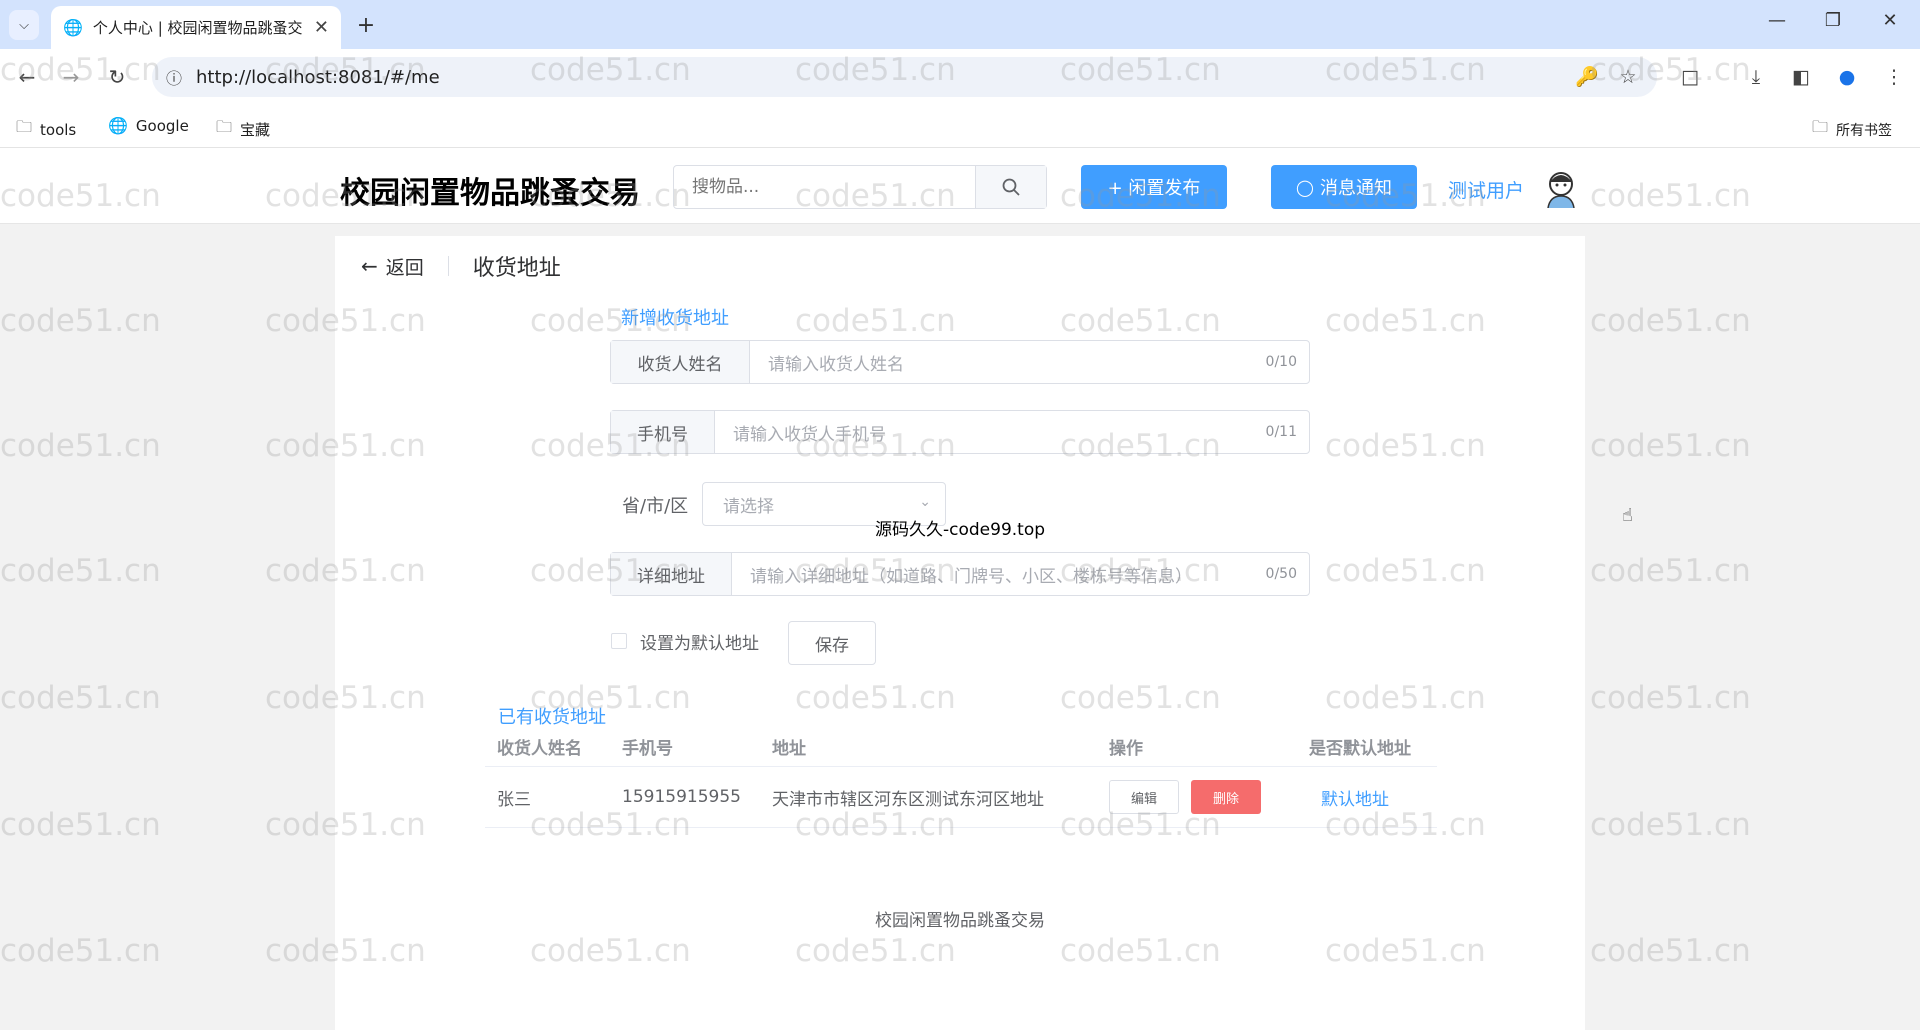 This screenshot has width=1920, height=1030. I want to click on reload-icon: ↻, so click(117, 77).